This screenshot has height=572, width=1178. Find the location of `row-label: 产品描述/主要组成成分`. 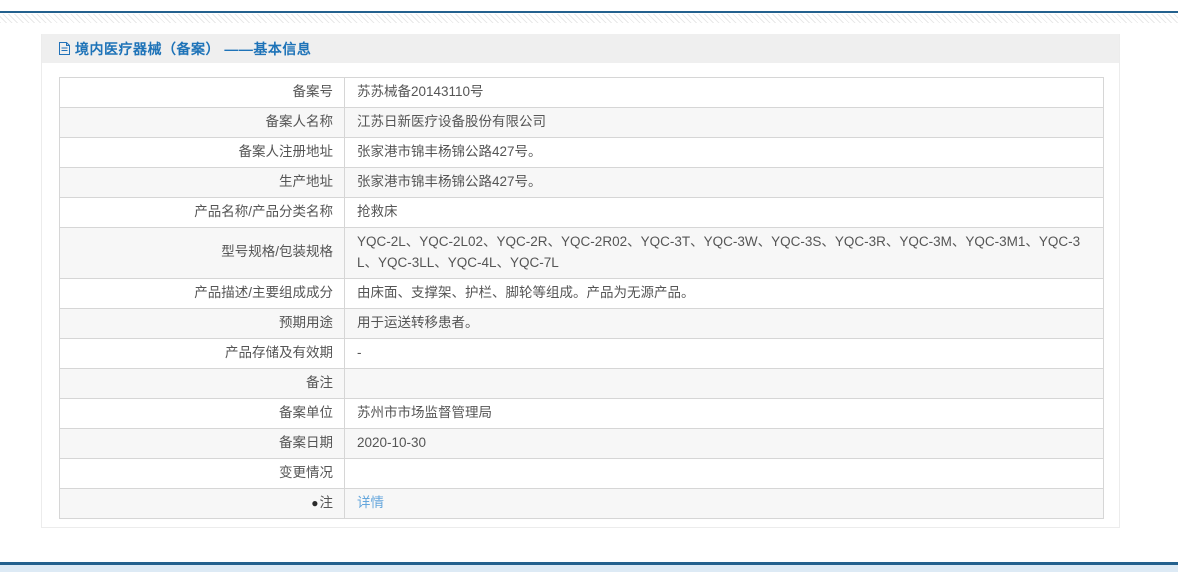

row-label: 产品描述/主要组成成分 is located at coordinates (202, 293).